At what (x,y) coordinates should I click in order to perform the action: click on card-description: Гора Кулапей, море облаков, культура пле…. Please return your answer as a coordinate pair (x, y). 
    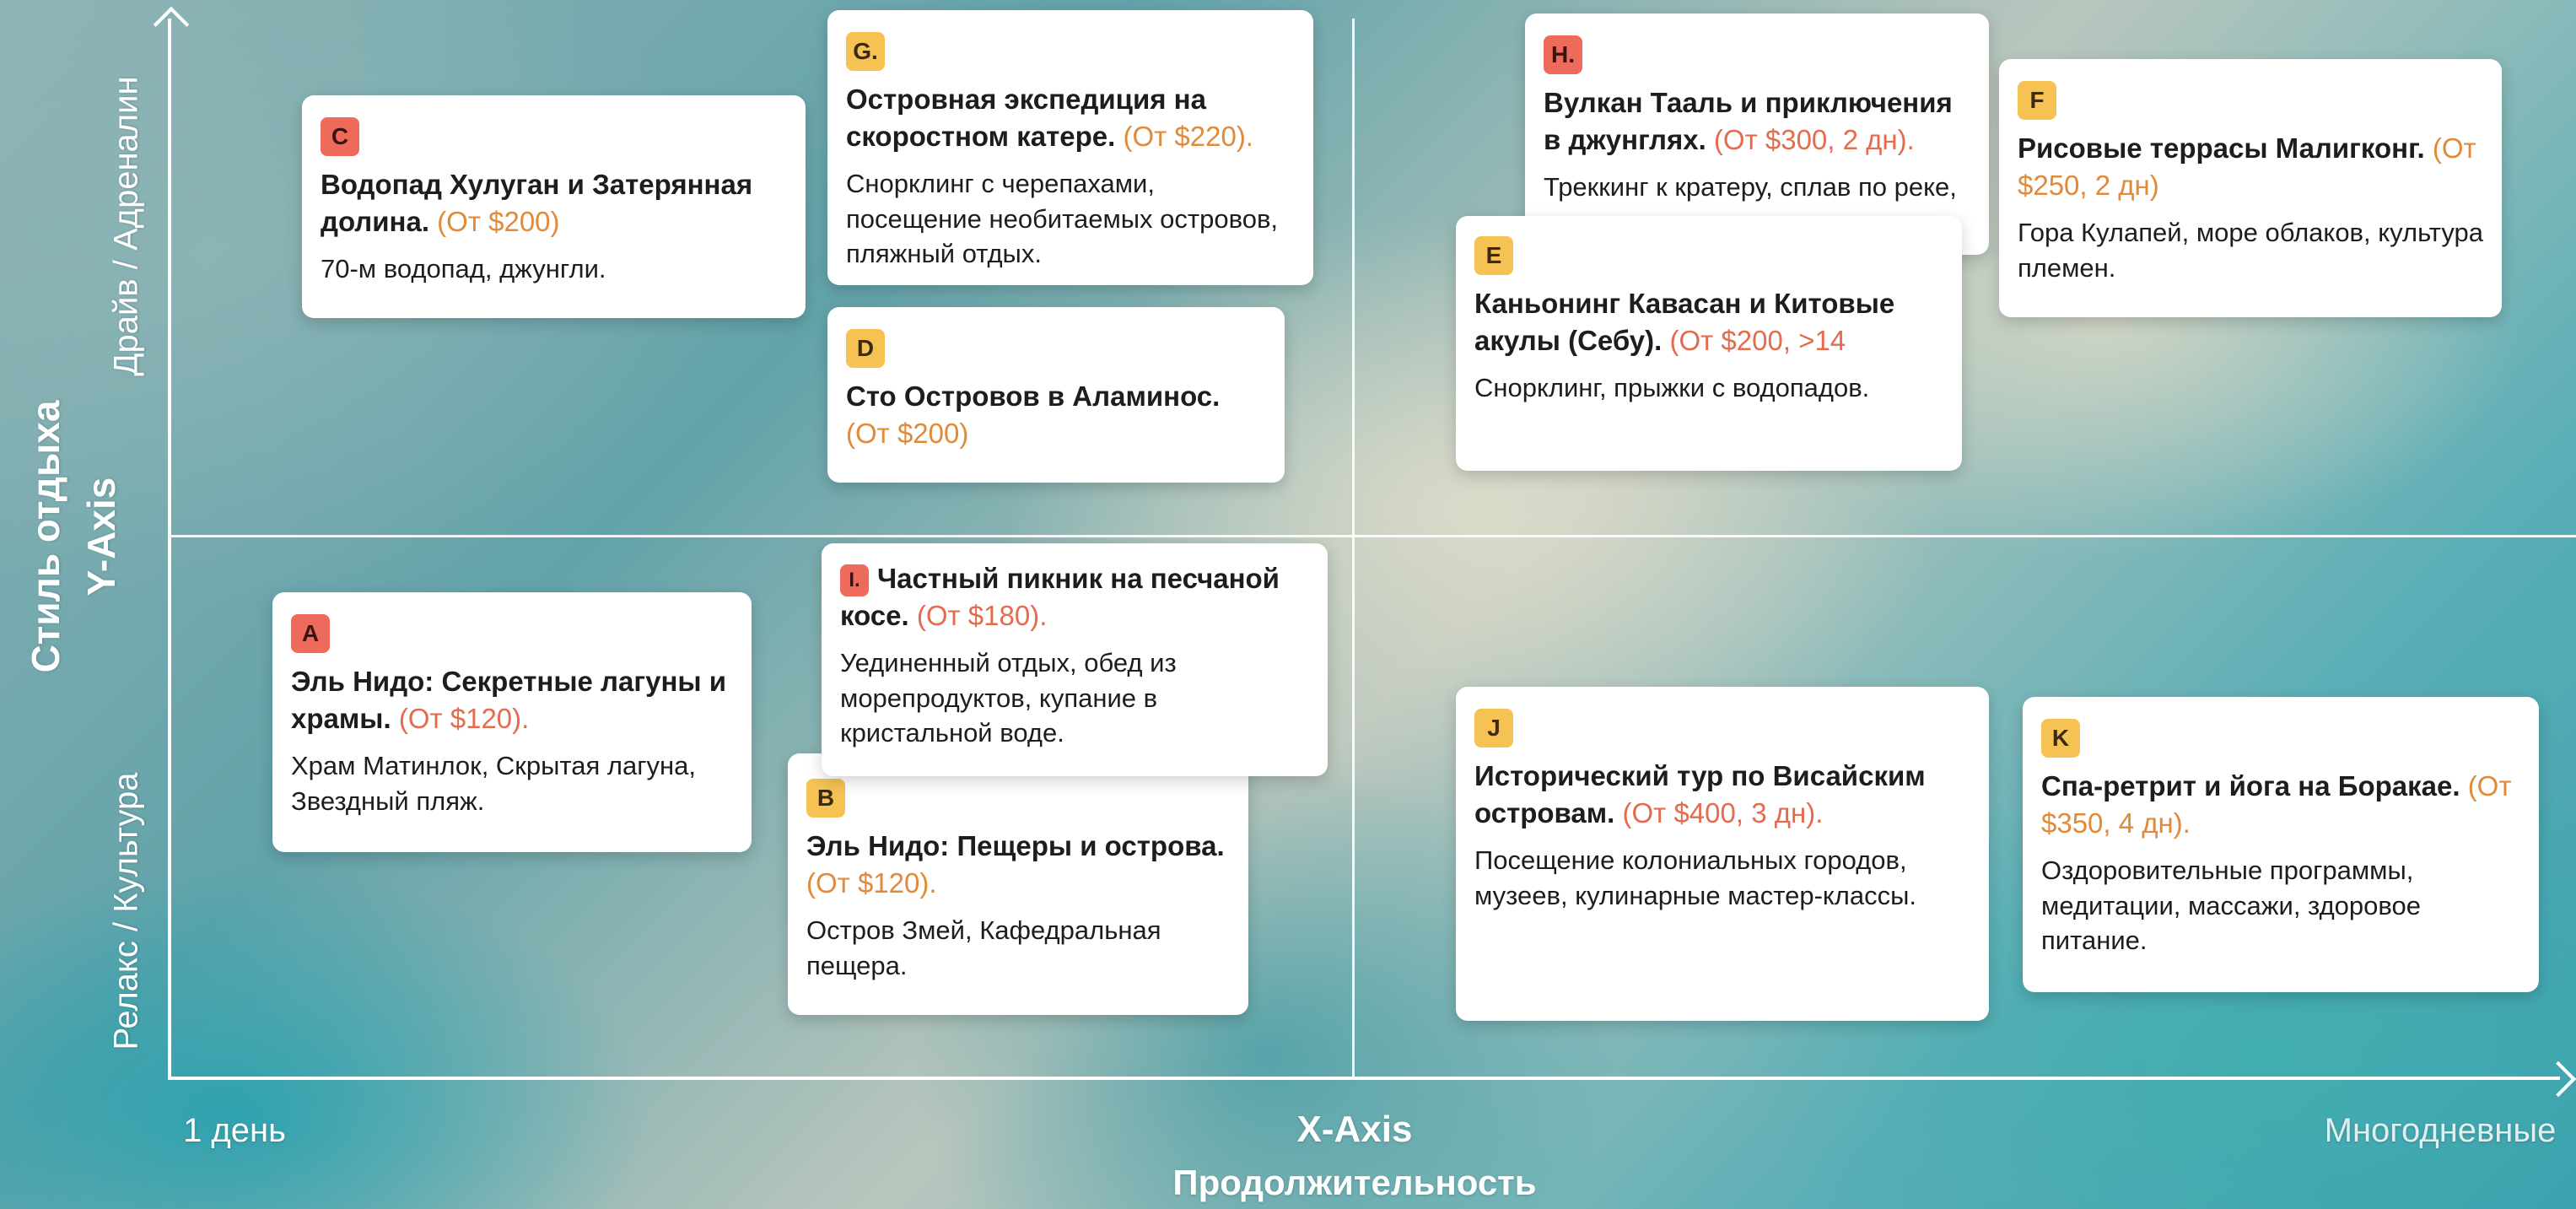
    Looking at the image, I should click on (2250, 250).